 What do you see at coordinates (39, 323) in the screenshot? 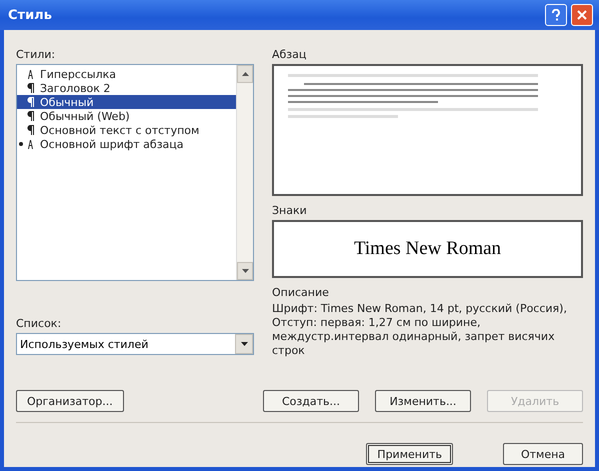
I see `list-label: Список:` at bounding box center [39, 323].